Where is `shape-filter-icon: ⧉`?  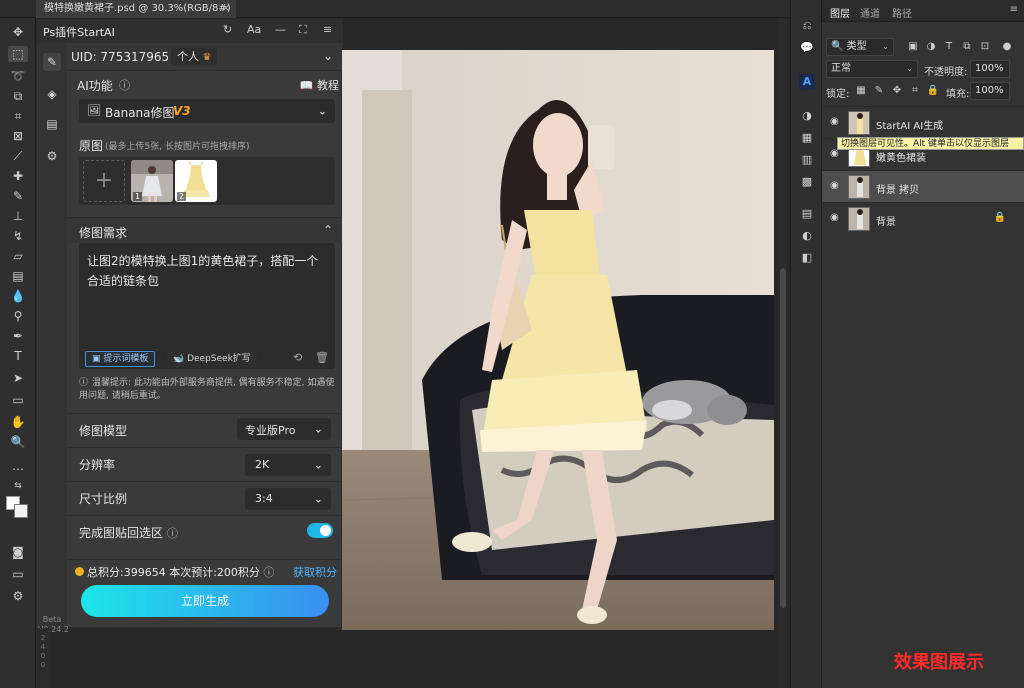 shape-filter-icon: ⧉ is located at coordinates (967, 46).